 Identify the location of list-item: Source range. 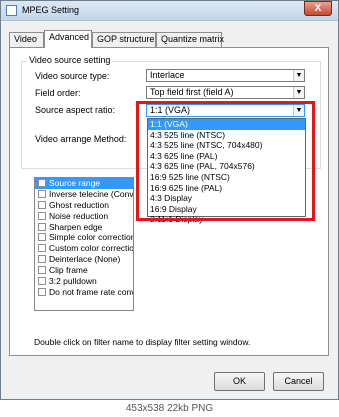
(84, 183).